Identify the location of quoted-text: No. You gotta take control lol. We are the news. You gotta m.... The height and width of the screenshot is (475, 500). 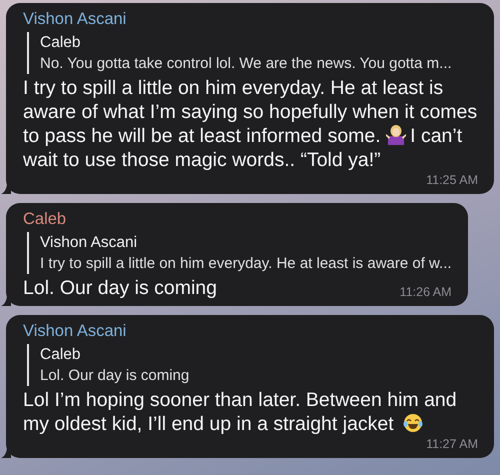
(246, 64).